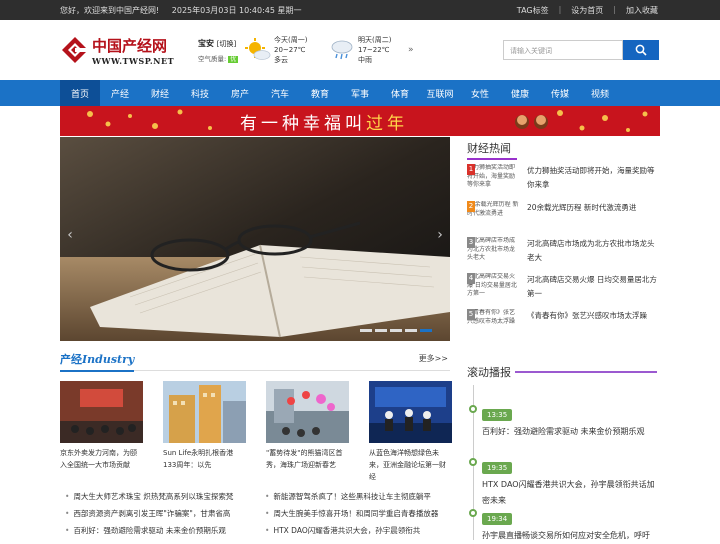  What do you see at coordinates (258, 49) in the screenshot?
I see `partly-cloudy-icon` at bounding box center [258, 49].